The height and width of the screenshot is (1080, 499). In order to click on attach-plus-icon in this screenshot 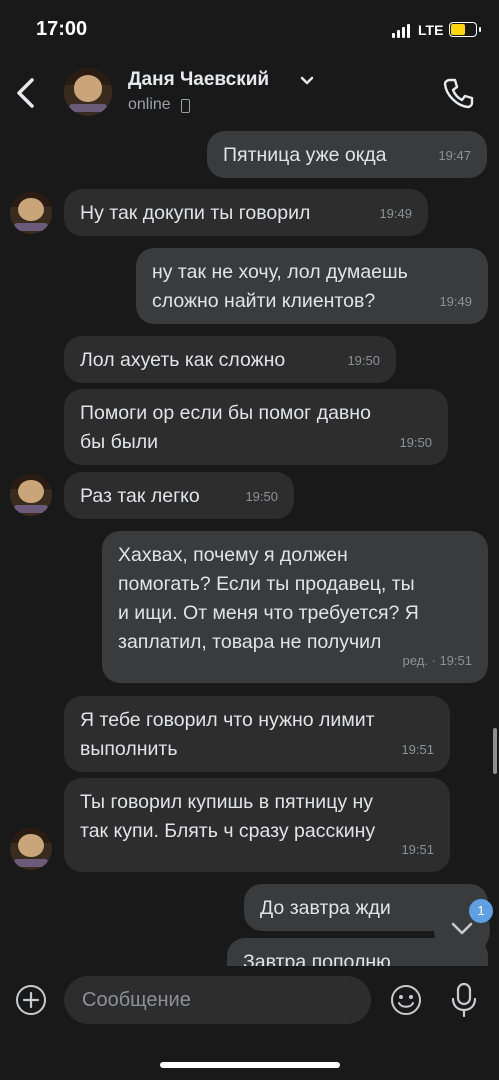, I will do `click(31, 1000)`.